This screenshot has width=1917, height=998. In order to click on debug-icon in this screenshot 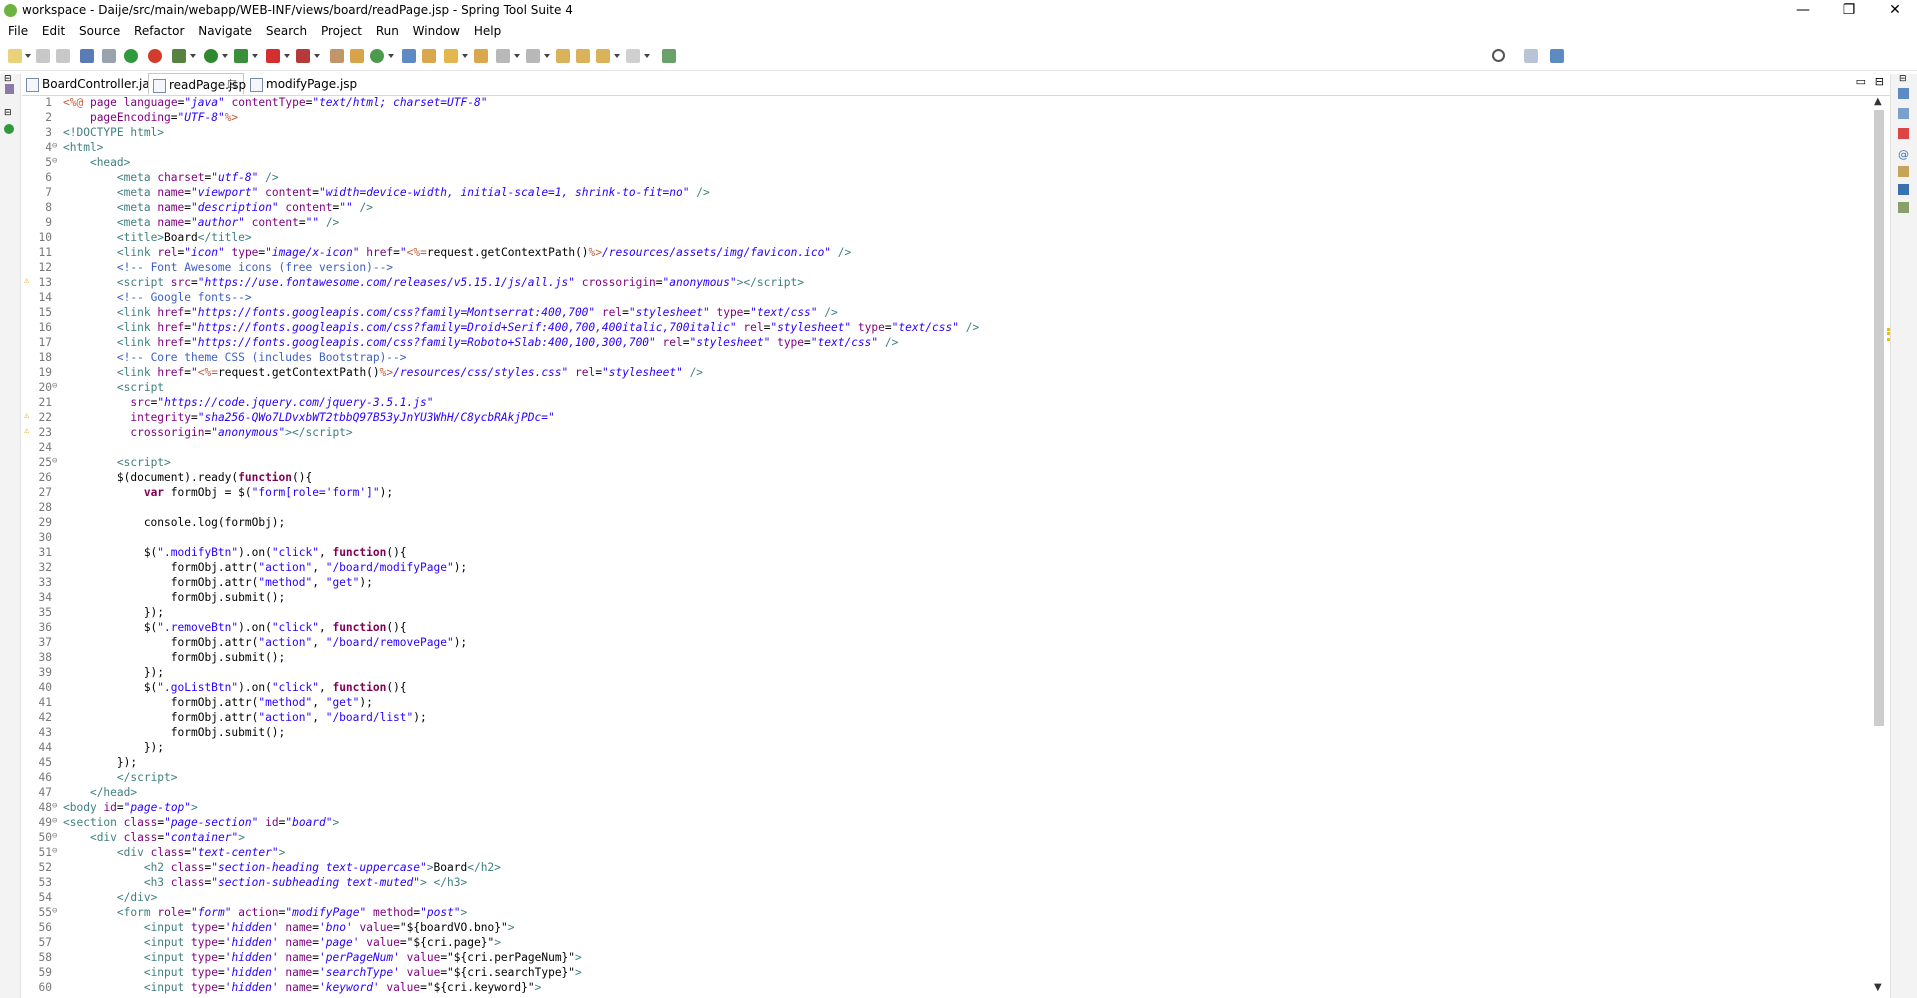, I will do `click(179, 56)`.